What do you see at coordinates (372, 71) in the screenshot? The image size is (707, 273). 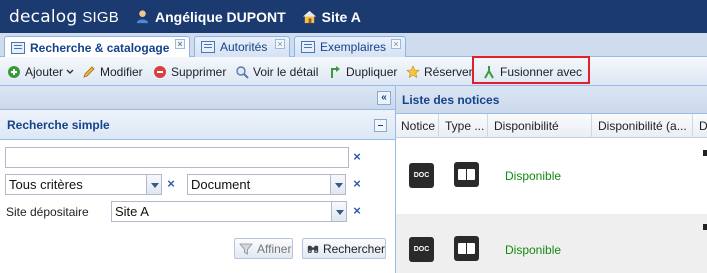 I see `duplicate-label: Dupliquer` at bounding box center [372, 71].